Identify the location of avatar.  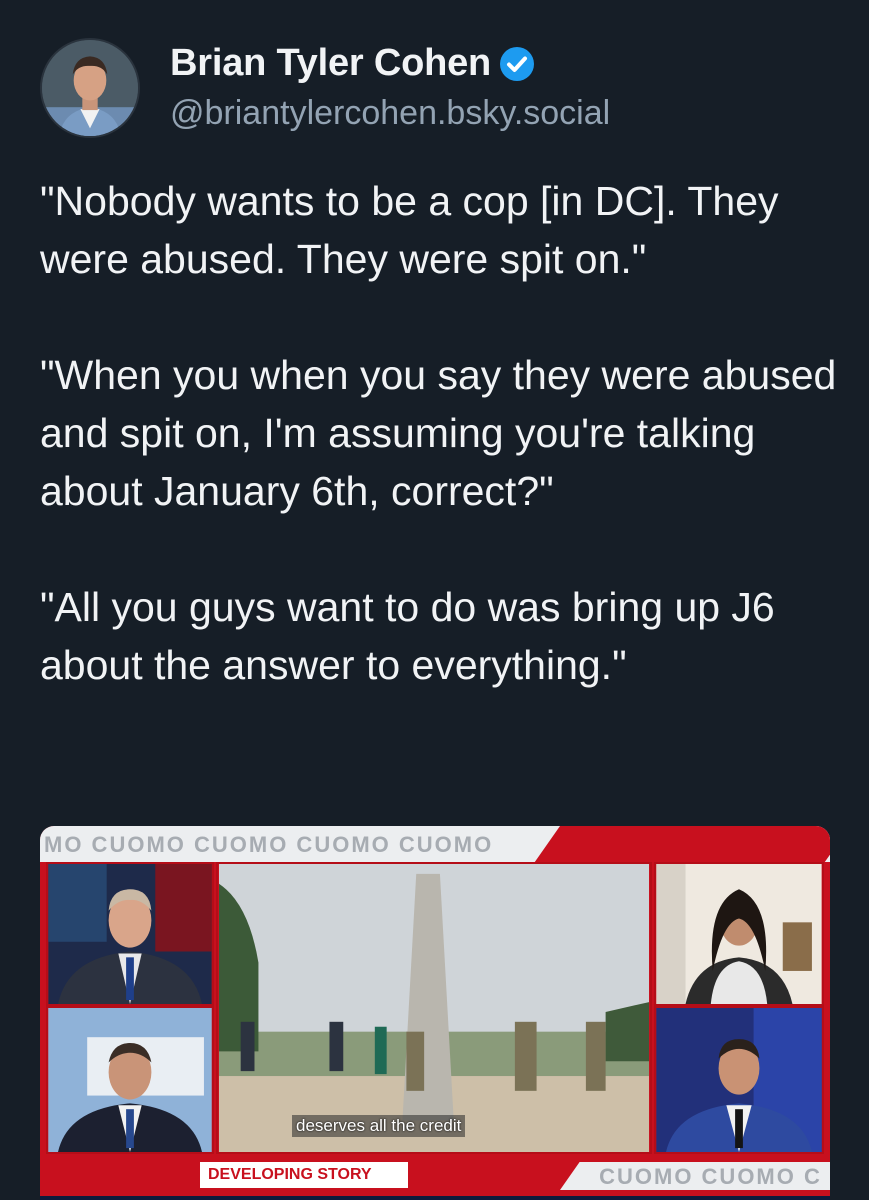
(90, 88).